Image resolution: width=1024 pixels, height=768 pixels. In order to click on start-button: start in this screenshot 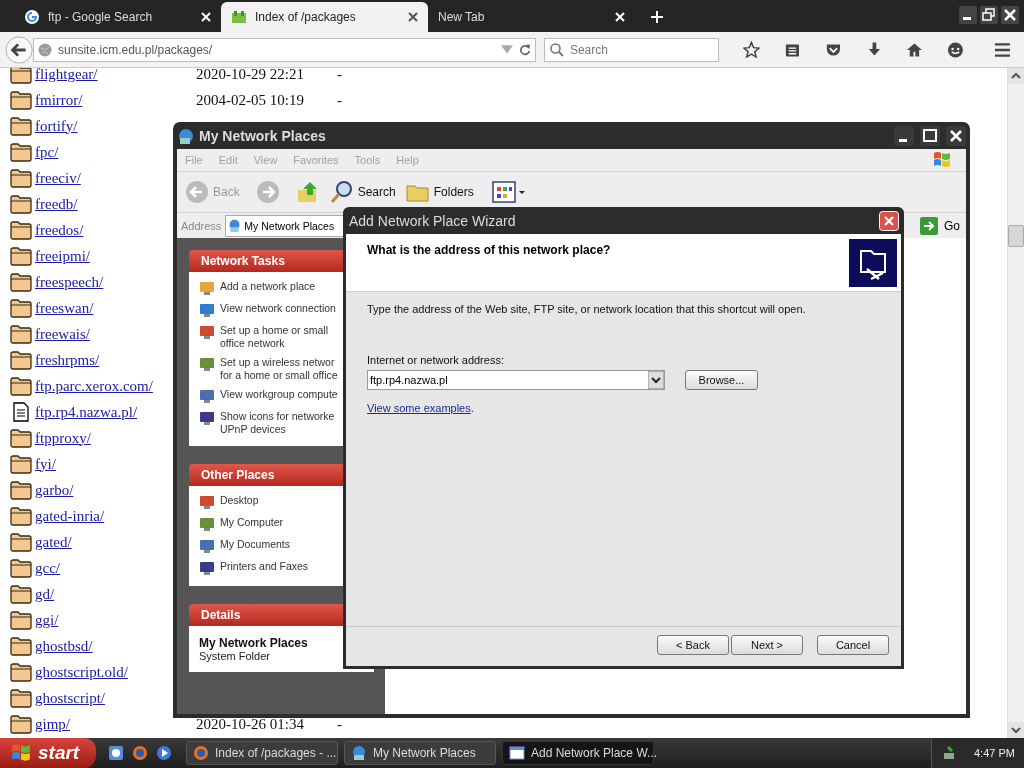, I will do `click(48, 753)`.